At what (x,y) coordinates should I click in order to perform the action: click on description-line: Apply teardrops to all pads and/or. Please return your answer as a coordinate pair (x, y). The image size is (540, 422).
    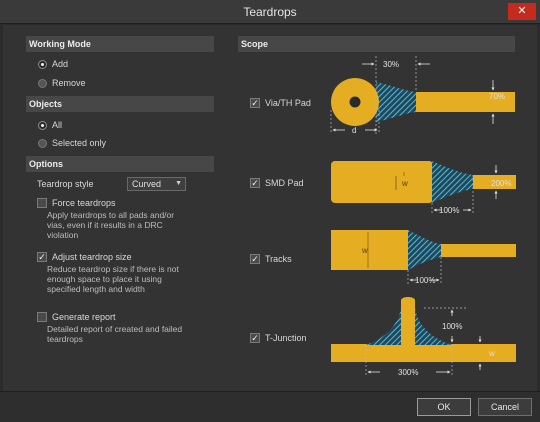
    Looking at the image, I should click on (111, 215).